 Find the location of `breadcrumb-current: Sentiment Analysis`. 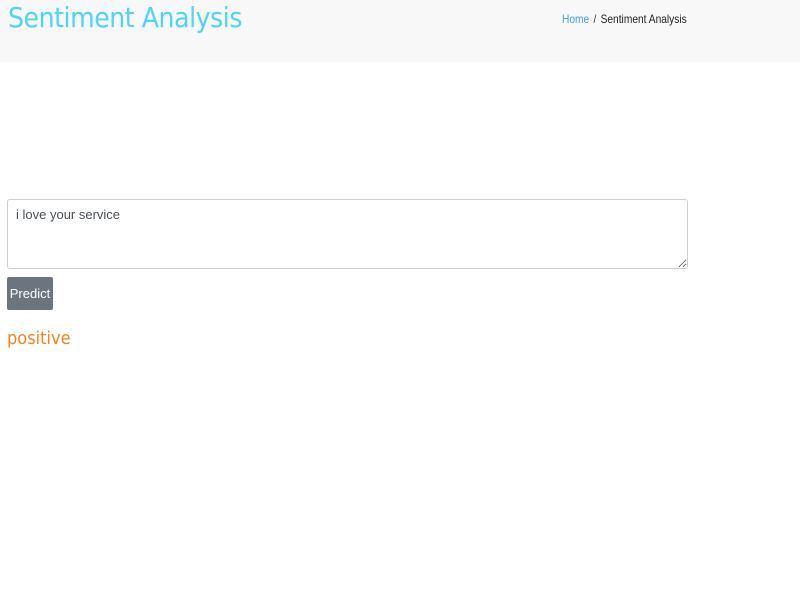

breadcrumb-current: Sentiment Analysis is located at coordinates (643, 19).